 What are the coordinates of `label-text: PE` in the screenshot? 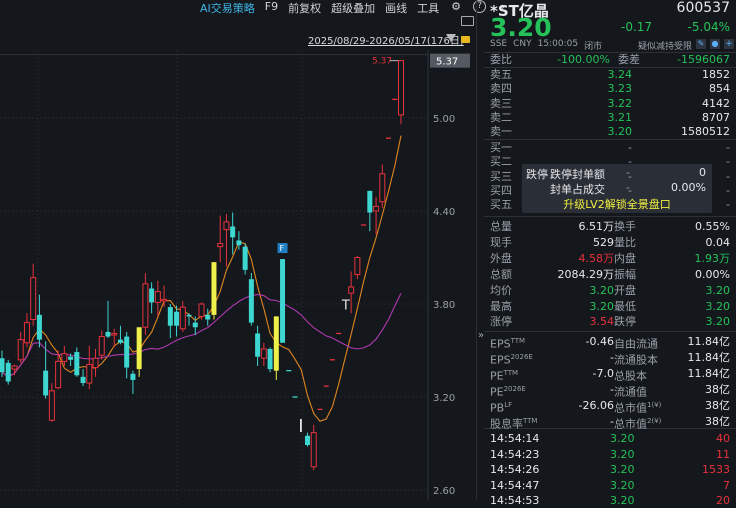 It's located at (497, 376).